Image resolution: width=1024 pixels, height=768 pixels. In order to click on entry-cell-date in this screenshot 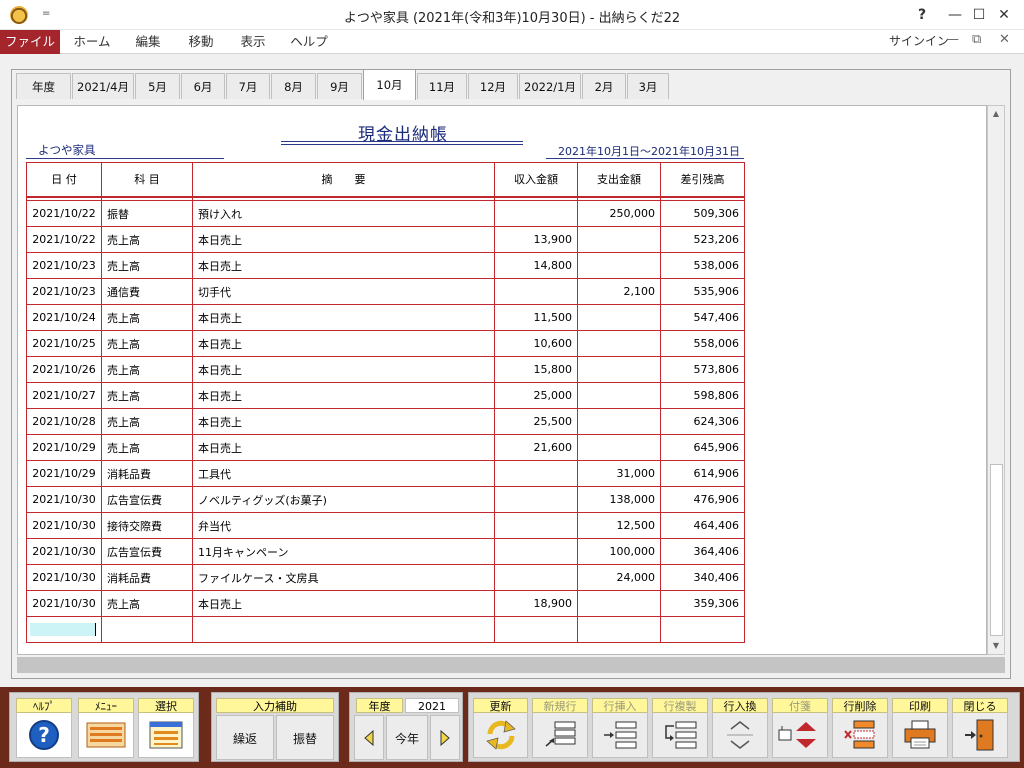, I will do `click(64, 629)`.